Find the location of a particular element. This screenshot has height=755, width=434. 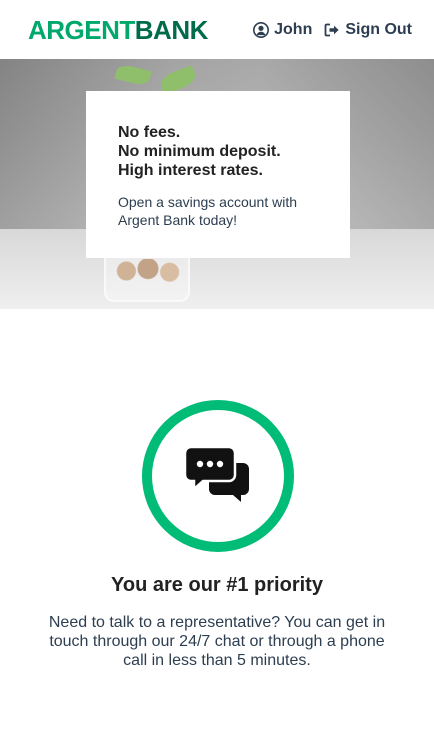

jar-image is located at coordinates (147, 278).